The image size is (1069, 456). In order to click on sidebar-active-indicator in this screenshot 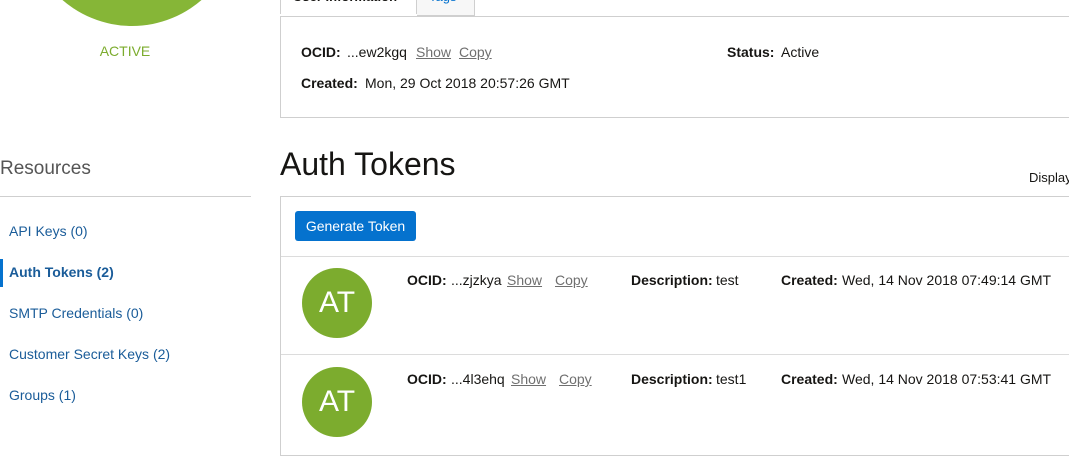, I will do `click(1, 273)`.